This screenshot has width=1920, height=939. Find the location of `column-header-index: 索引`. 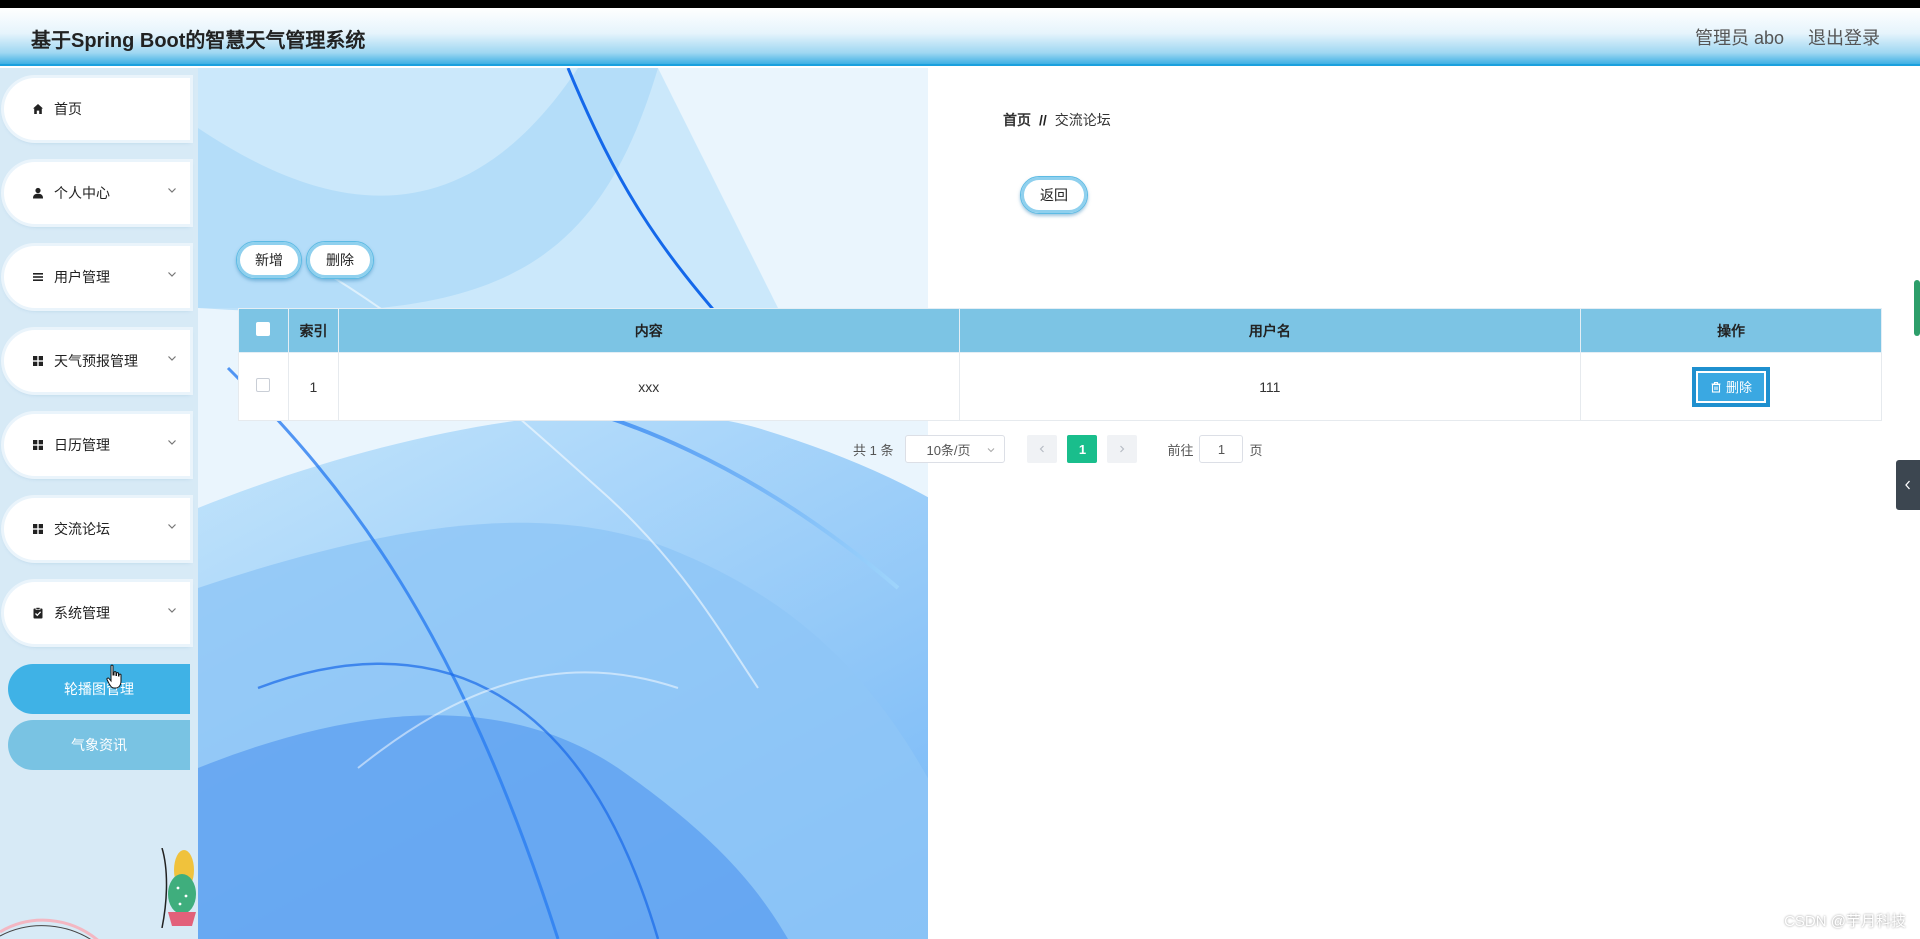

column-header-index: 索引 is located at coordinates (313, 330).